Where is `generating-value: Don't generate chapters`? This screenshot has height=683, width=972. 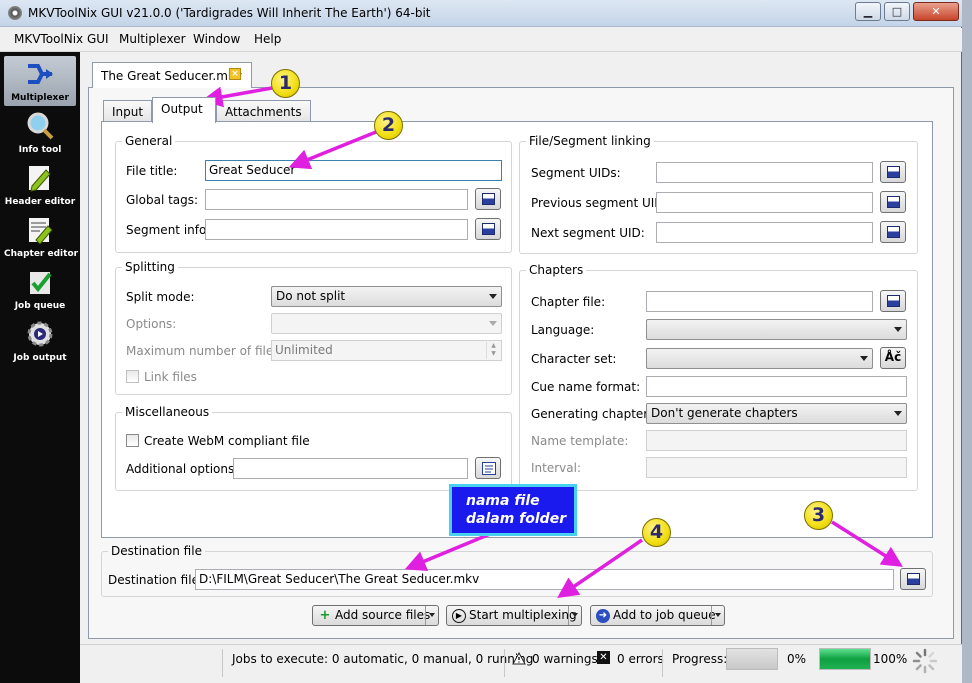
generating-value: Don't generate chapters is located at coordinates (724, 413).